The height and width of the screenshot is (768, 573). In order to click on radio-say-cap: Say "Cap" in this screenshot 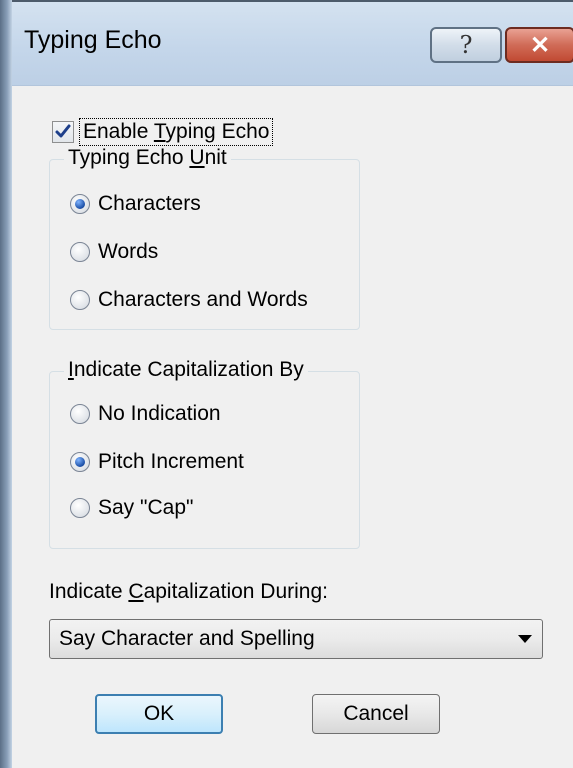, I will do `click(131, 508)`.